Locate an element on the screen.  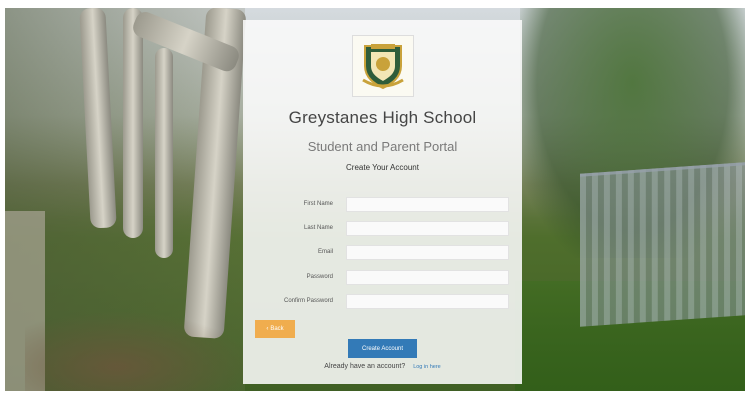
confirm-password-input is located at coordinates (427, 301).